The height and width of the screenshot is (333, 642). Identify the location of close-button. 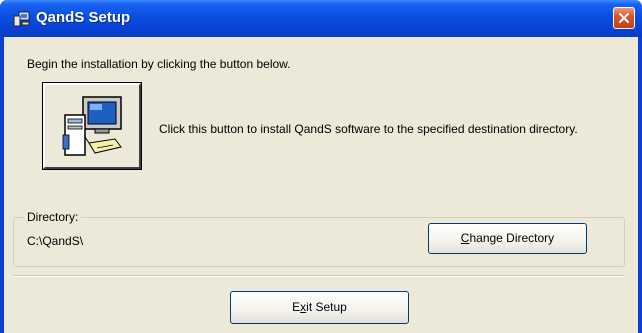
(624, 18).